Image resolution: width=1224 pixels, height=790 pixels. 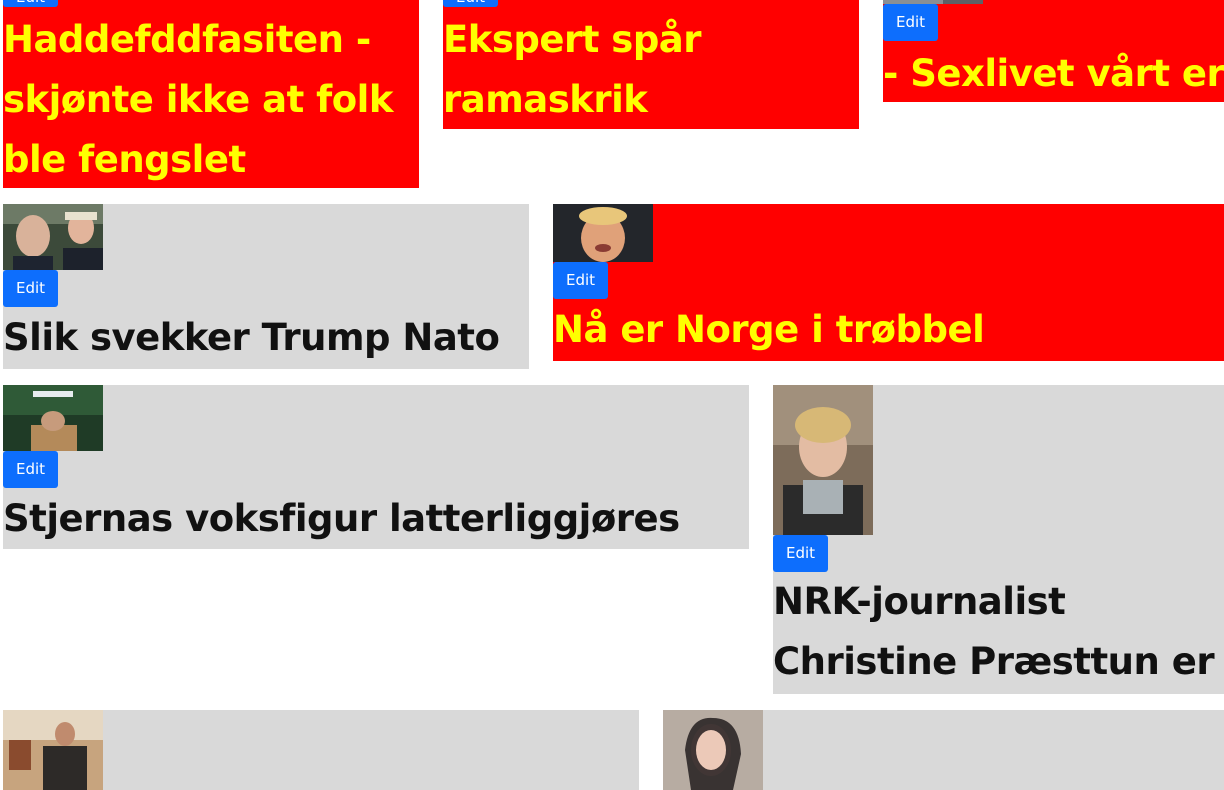 I want to click on article-title: Ekspert spår ramaskrik, so click(x=651, y=69).